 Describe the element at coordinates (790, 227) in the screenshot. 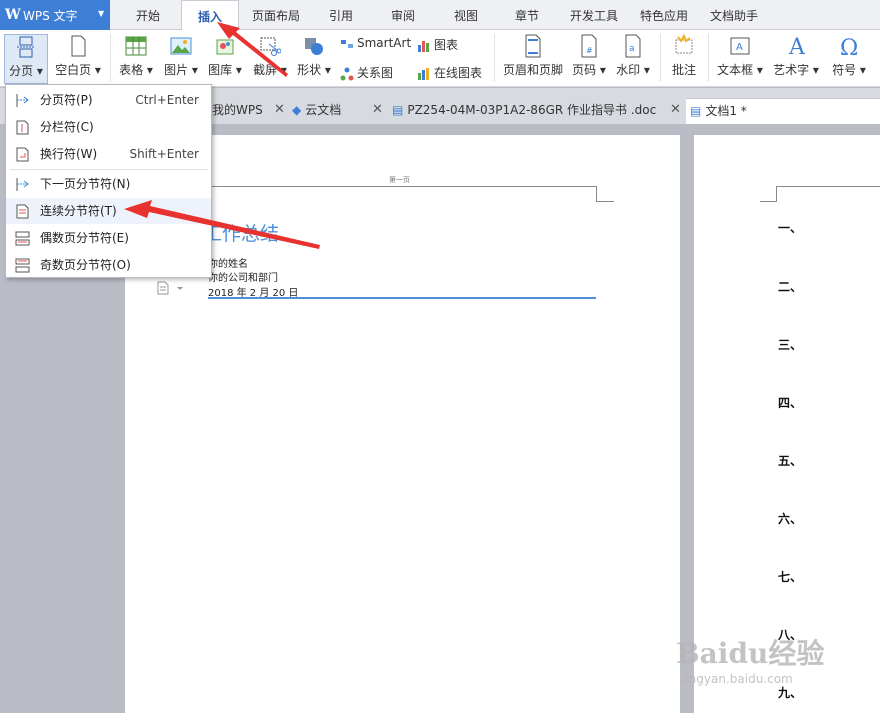

I see `outline-item: 一、` at that location.